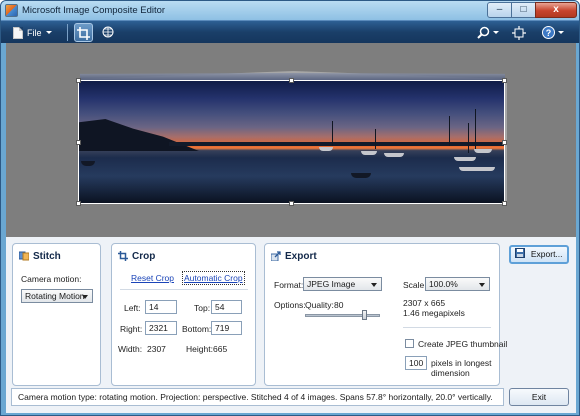  What do you see at coordinates (220, 349) in the screenshot?
I see `crop-height-value: 665` at bounding box center [220, 349].